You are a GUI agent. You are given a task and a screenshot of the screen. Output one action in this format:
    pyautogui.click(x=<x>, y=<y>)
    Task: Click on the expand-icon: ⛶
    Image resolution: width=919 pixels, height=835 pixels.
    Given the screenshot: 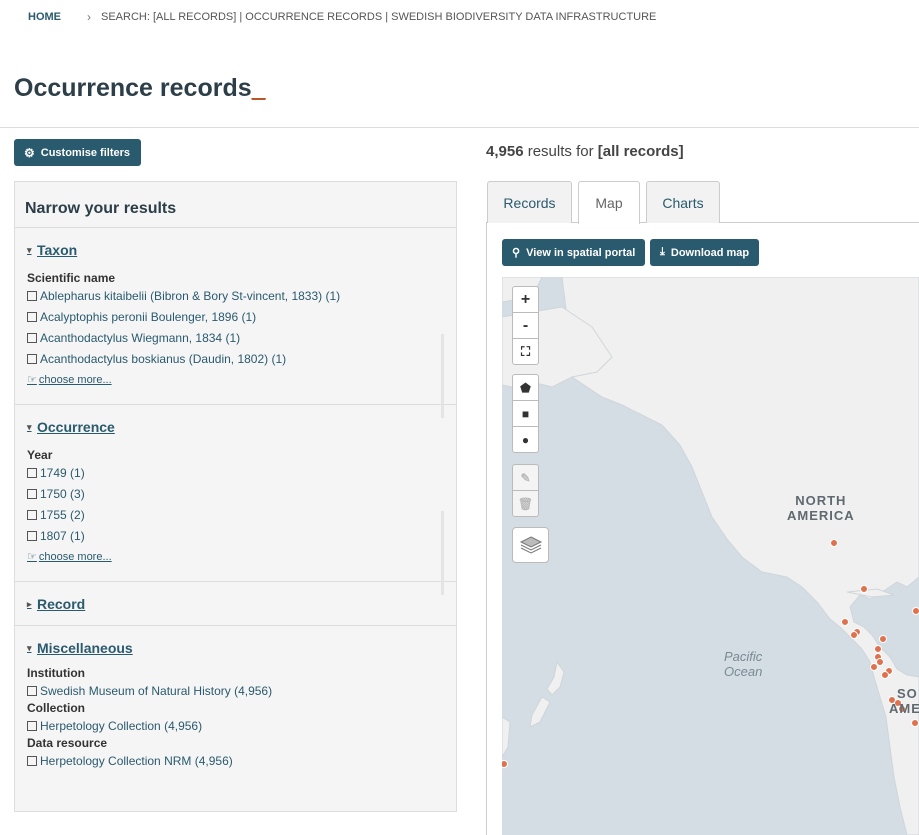 What is the action you would take?
    pyautogui.click(x=525, y=351)
    